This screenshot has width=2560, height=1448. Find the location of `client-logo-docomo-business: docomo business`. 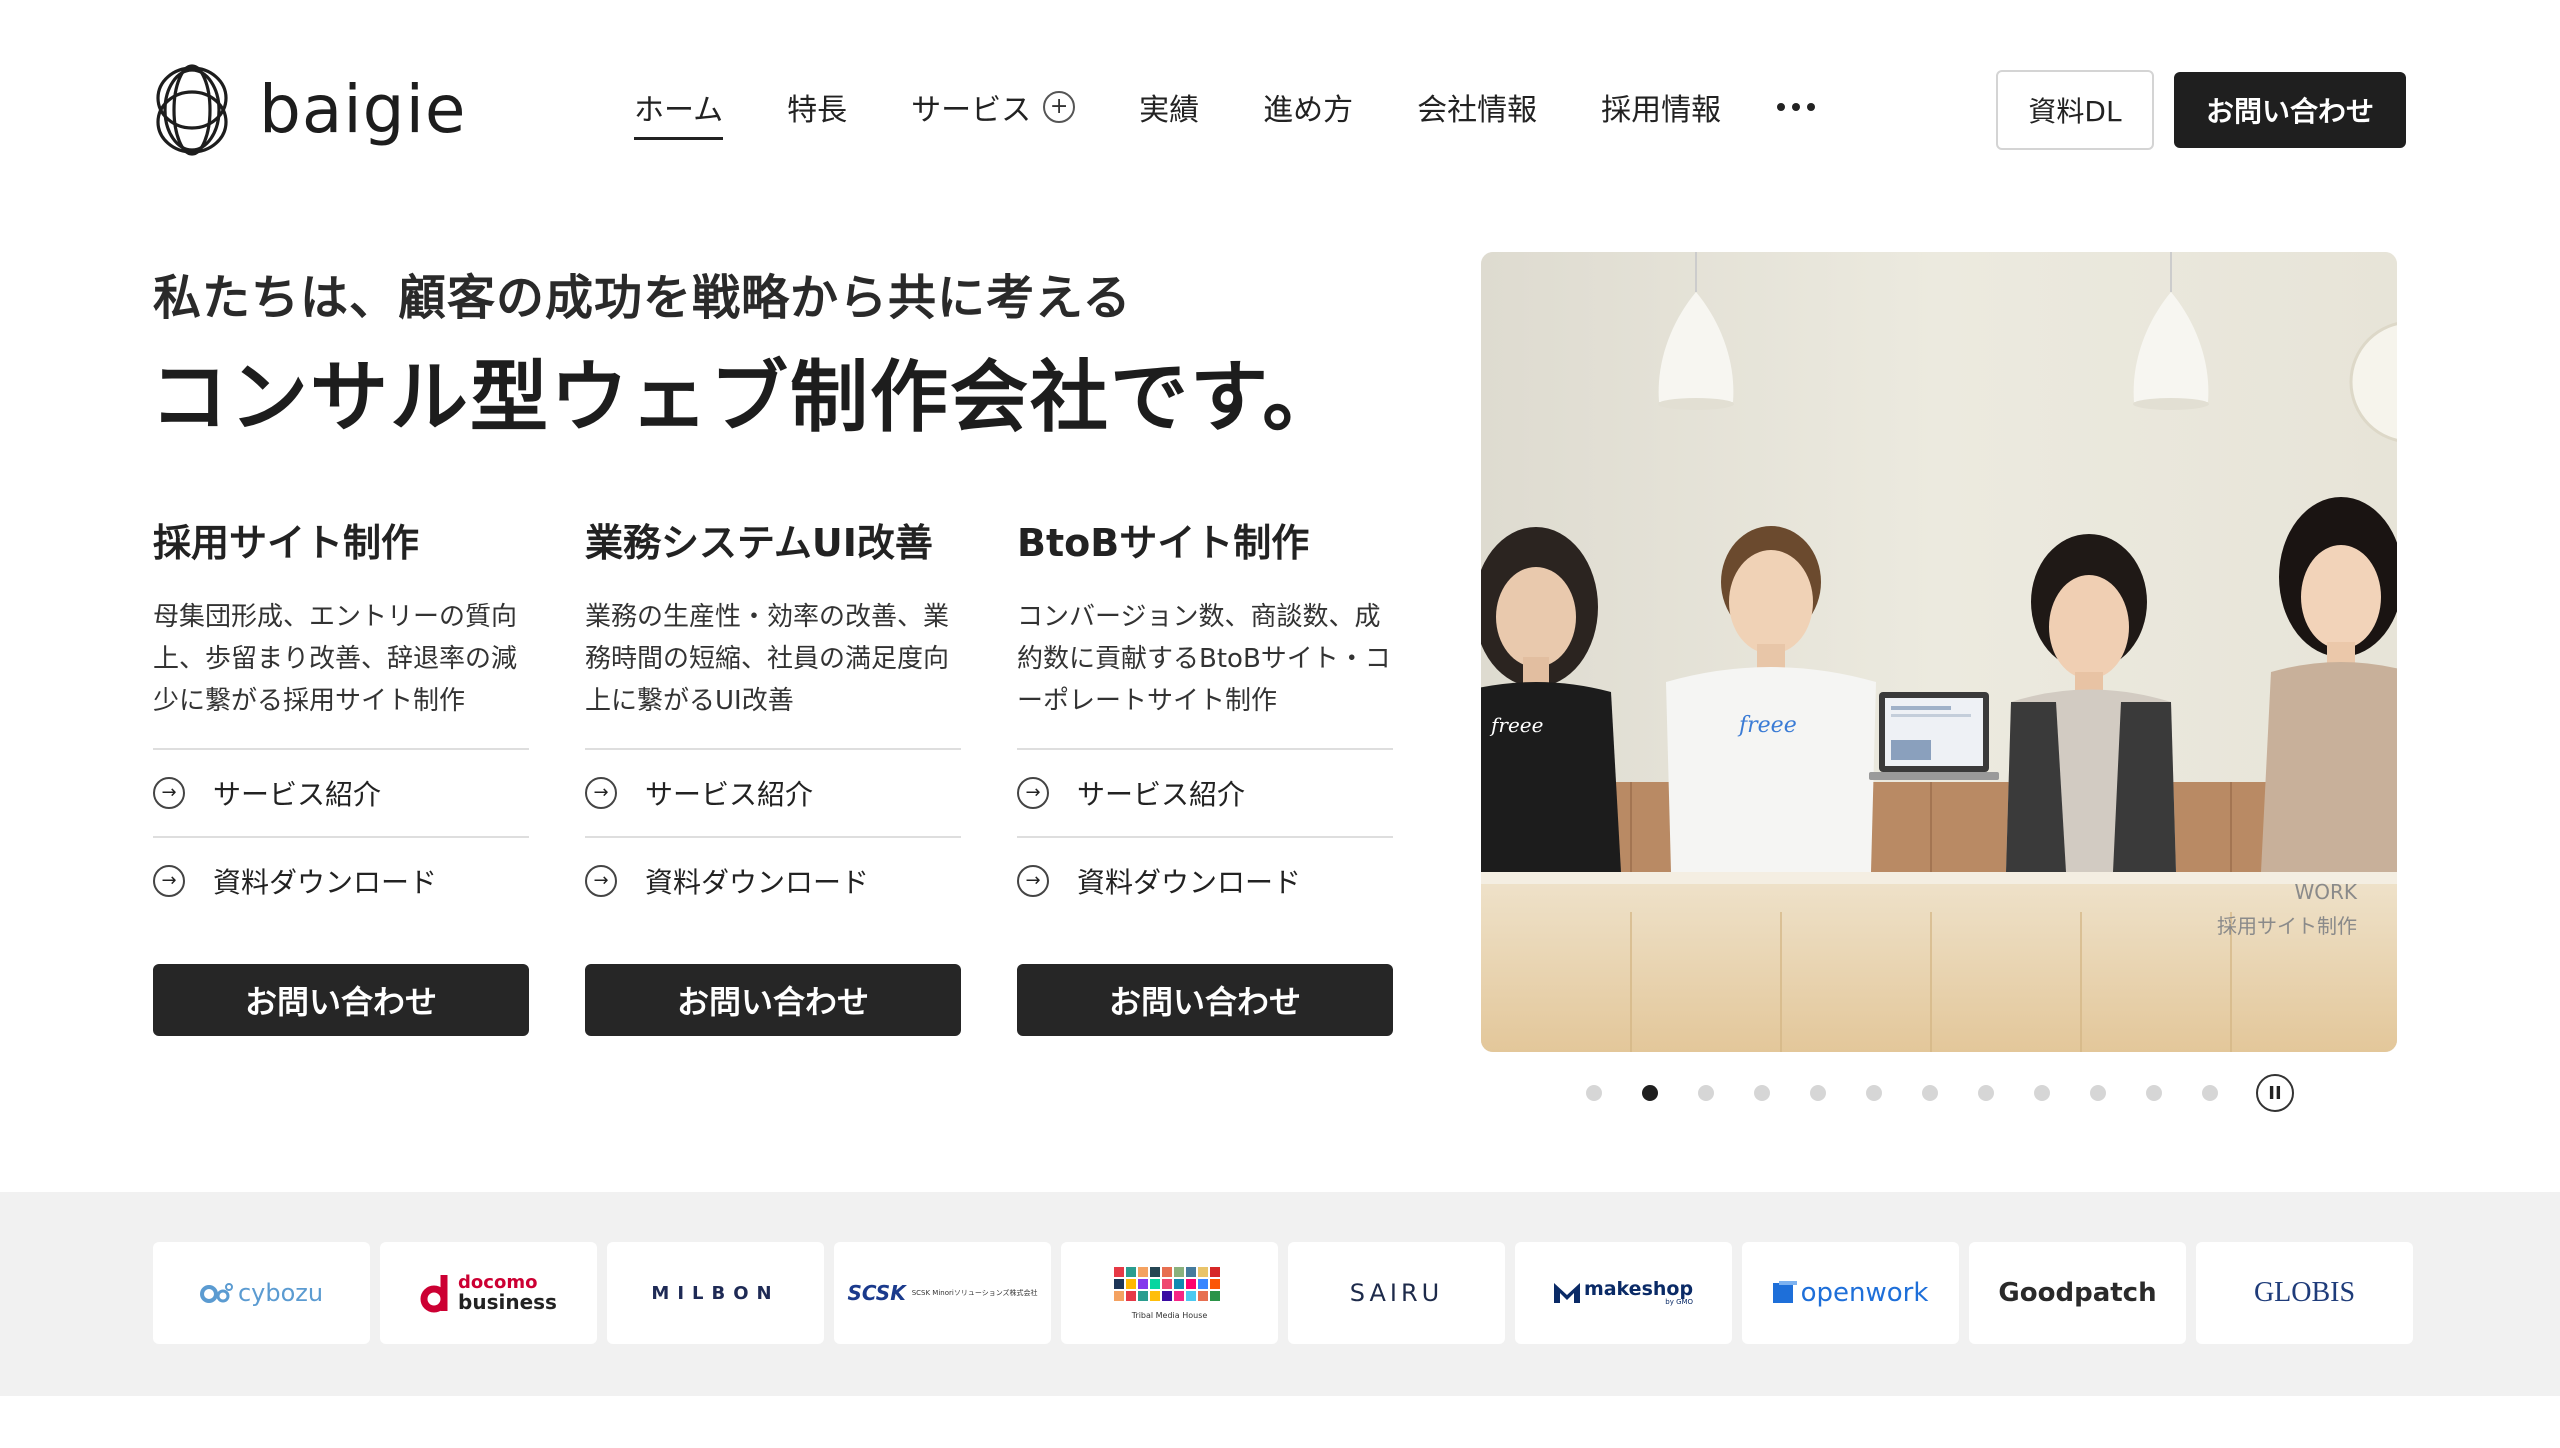

client-logo-docomo-business: docomo business is located at coordinates (488, 1293).